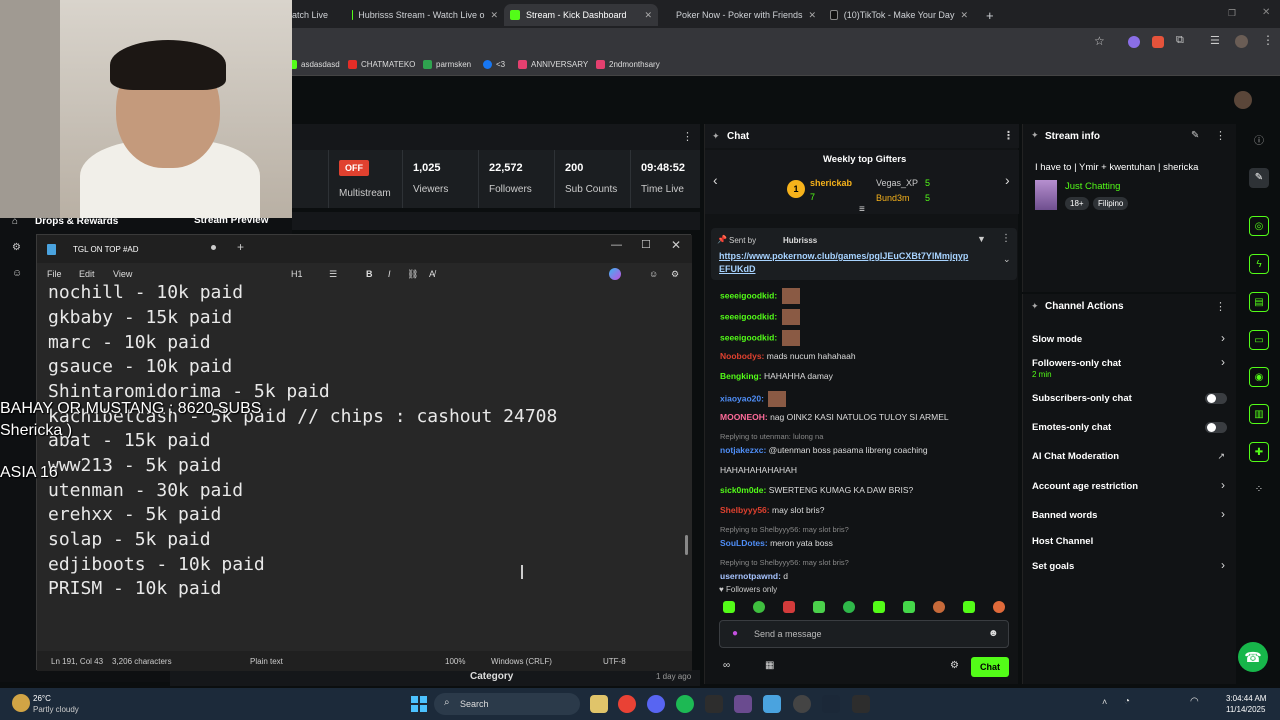 The height and width of the screenshot is (720, 1280). I want to click on tab-tiktok: (10)TikTok - Make Your Day ✕, so click(899, 15).